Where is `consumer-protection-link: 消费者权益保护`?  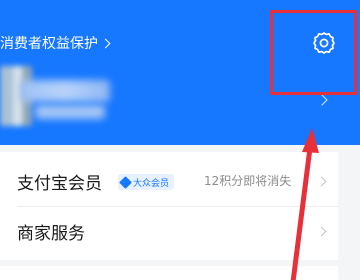 consumer-protection-link: 消费者权益保护 is located at coordinates (55, 43).